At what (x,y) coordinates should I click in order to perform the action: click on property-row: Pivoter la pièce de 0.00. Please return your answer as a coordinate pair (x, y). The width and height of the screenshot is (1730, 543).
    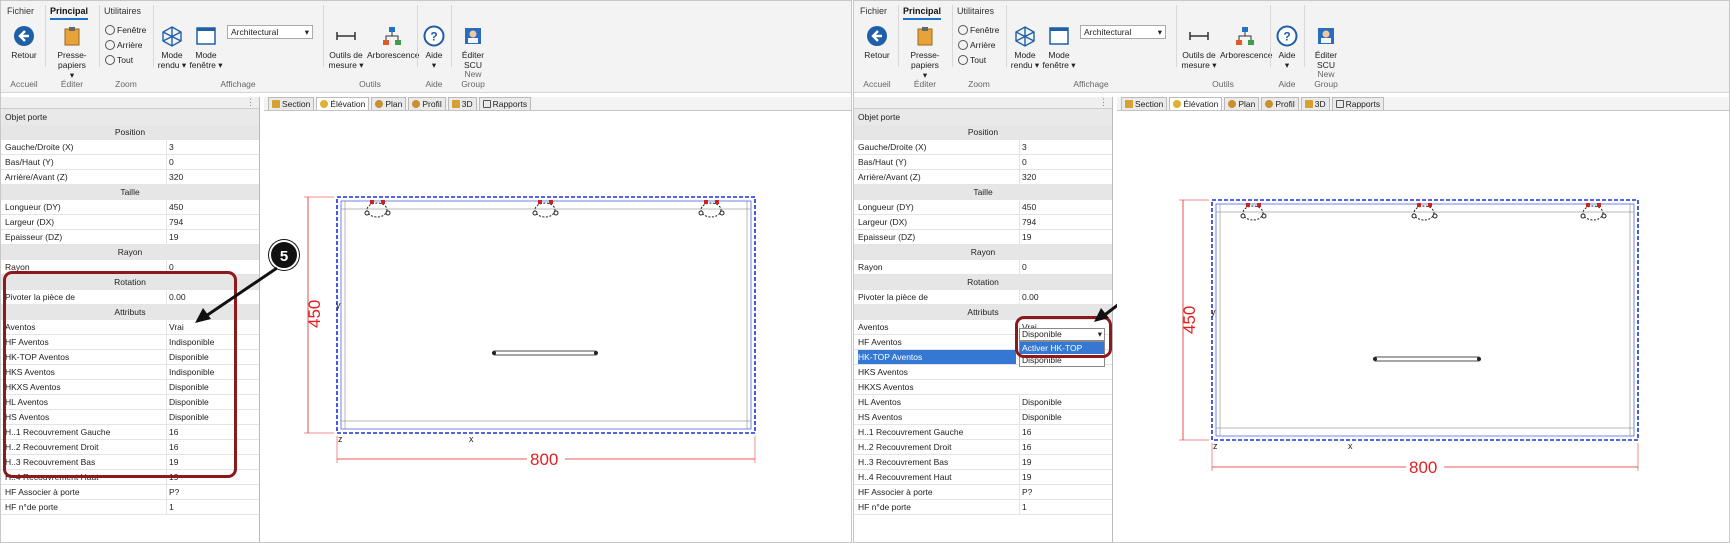
    Looking at the image, I should click on (983, 297).